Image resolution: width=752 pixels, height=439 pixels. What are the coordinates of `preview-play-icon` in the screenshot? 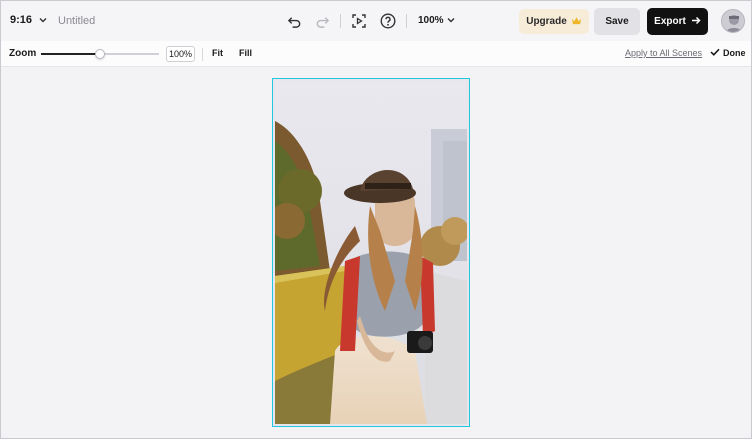 It's located at (359, 21).